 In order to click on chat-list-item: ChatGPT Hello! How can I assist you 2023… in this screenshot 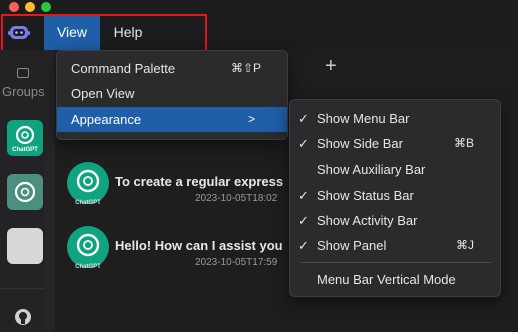, I will do `click(187, 249)`.